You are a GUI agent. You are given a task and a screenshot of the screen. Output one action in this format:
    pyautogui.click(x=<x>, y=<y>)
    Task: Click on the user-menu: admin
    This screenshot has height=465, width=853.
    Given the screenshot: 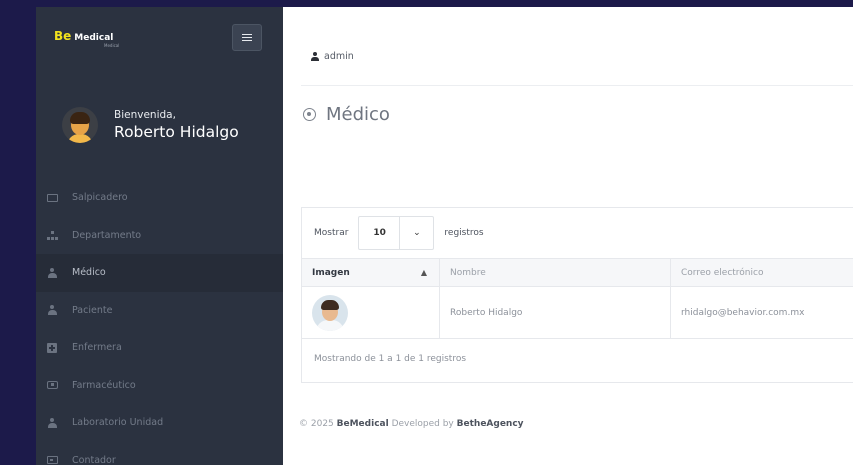 What is the action you would take?
    pyautogui.click(x=332, y=56)
    